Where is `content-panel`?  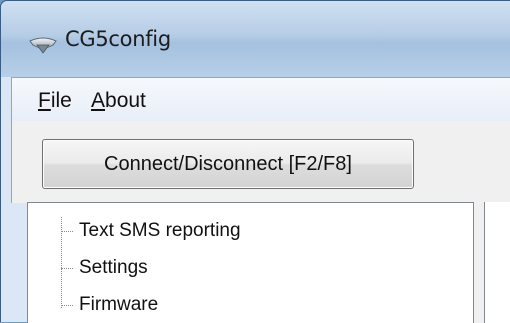
content-panel is located at coordinates (497, 262).